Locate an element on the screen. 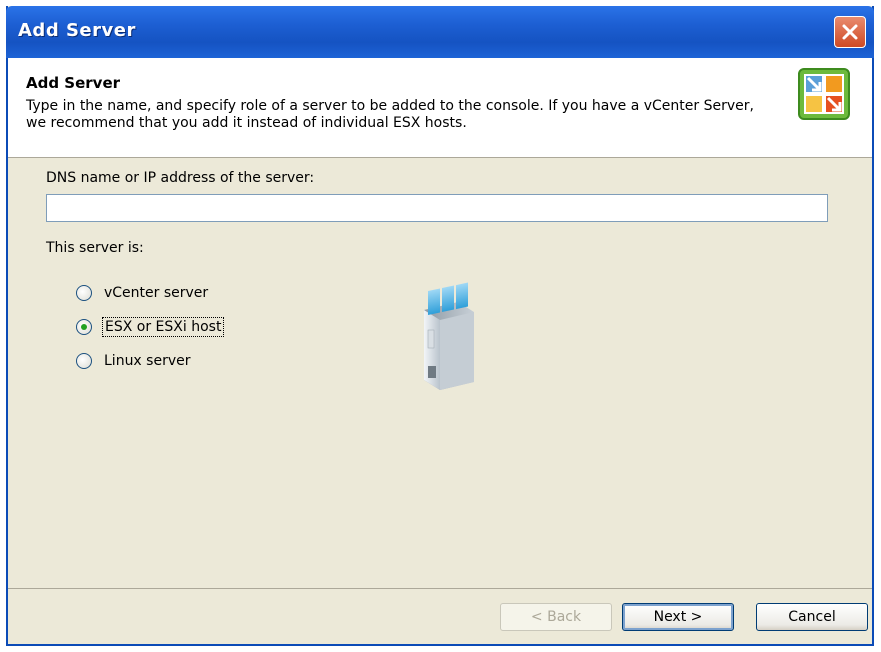 This screenshot has width=881, height=652. vmware-converter-logo-icon is located at coordinates (824, 94).